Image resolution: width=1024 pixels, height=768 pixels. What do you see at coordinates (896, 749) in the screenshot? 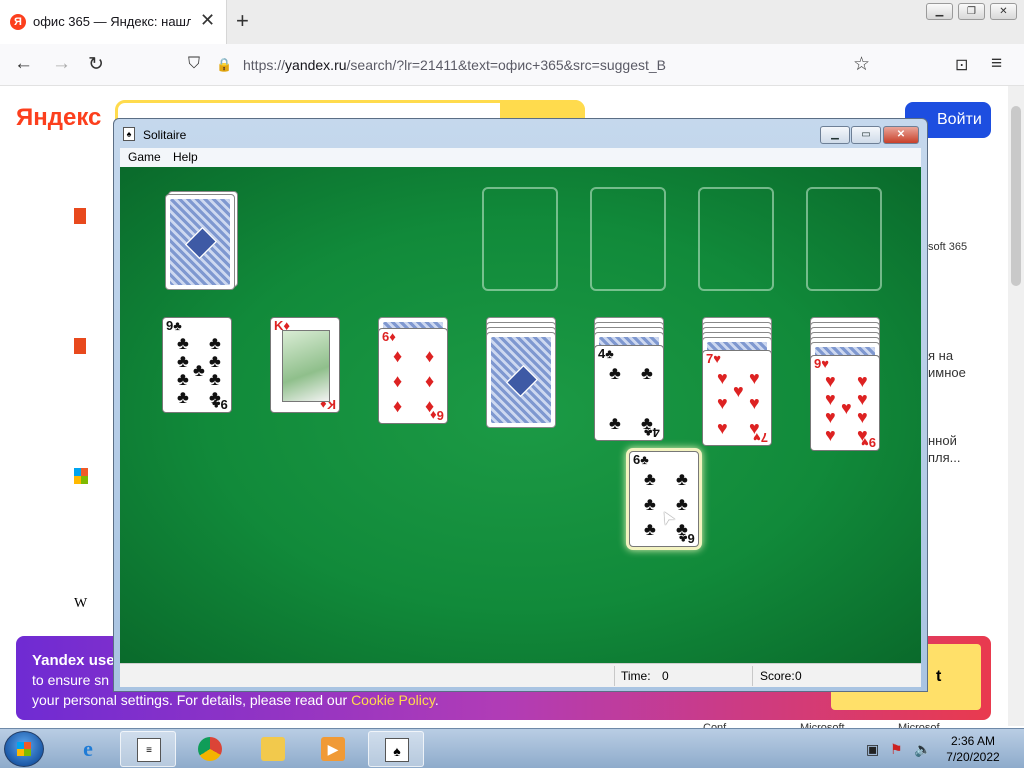
I see `action-center-flag-icon: ⚑` at bounding box center [896, 749].